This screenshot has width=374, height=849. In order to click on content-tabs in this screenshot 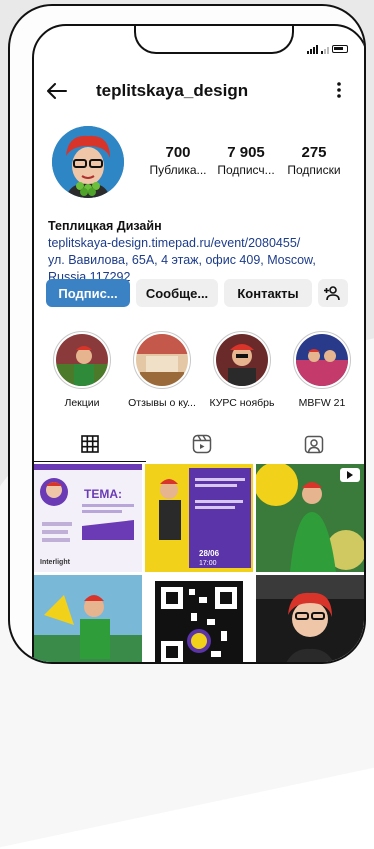, I will do `click(199, 444)`.